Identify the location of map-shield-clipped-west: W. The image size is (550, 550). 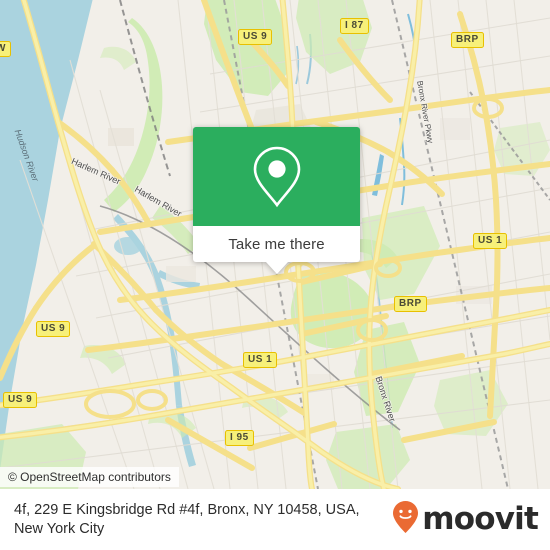
(5, 49).